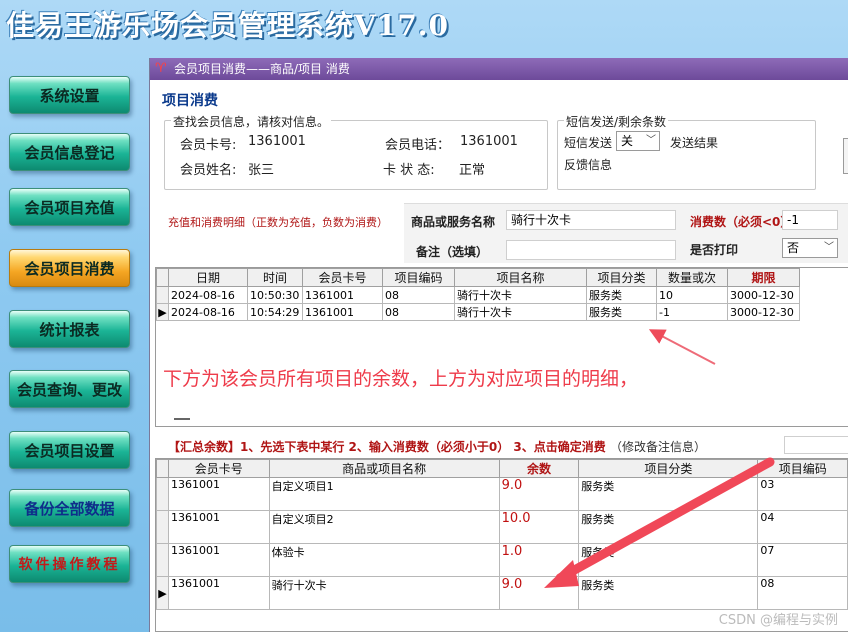 This screenshot has width=848, height=632. I want to click on sidebar-item-member-consume: 会员项目消费, so click(69, 268).